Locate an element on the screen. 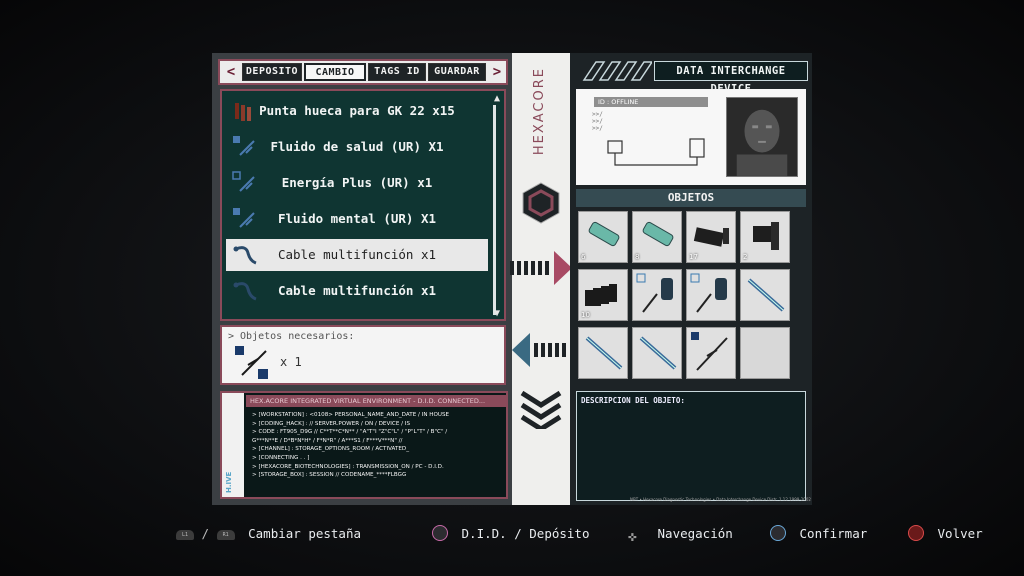 The height and width of the screenshot is (576, 1024). description-title: DESCRIPCION DEL OBJETO: is located at coordinates (633, 400).